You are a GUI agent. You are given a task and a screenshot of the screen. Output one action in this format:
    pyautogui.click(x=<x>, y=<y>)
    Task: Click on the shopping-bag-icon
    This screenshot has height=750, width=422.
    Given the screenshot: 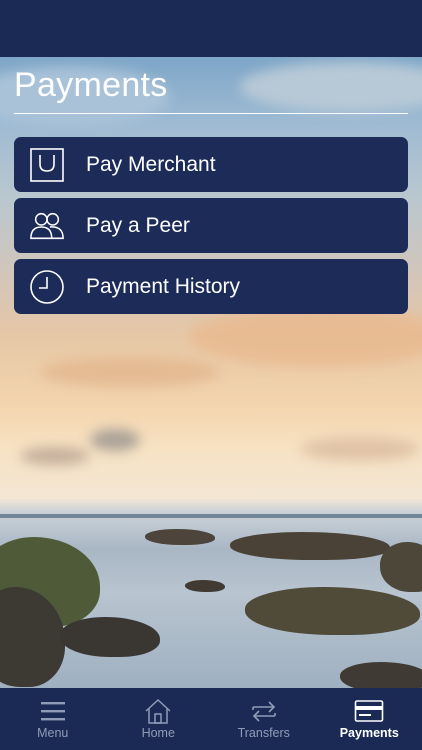 What is the action you would take?
    pyautogui.click(x=47, y=165)
    